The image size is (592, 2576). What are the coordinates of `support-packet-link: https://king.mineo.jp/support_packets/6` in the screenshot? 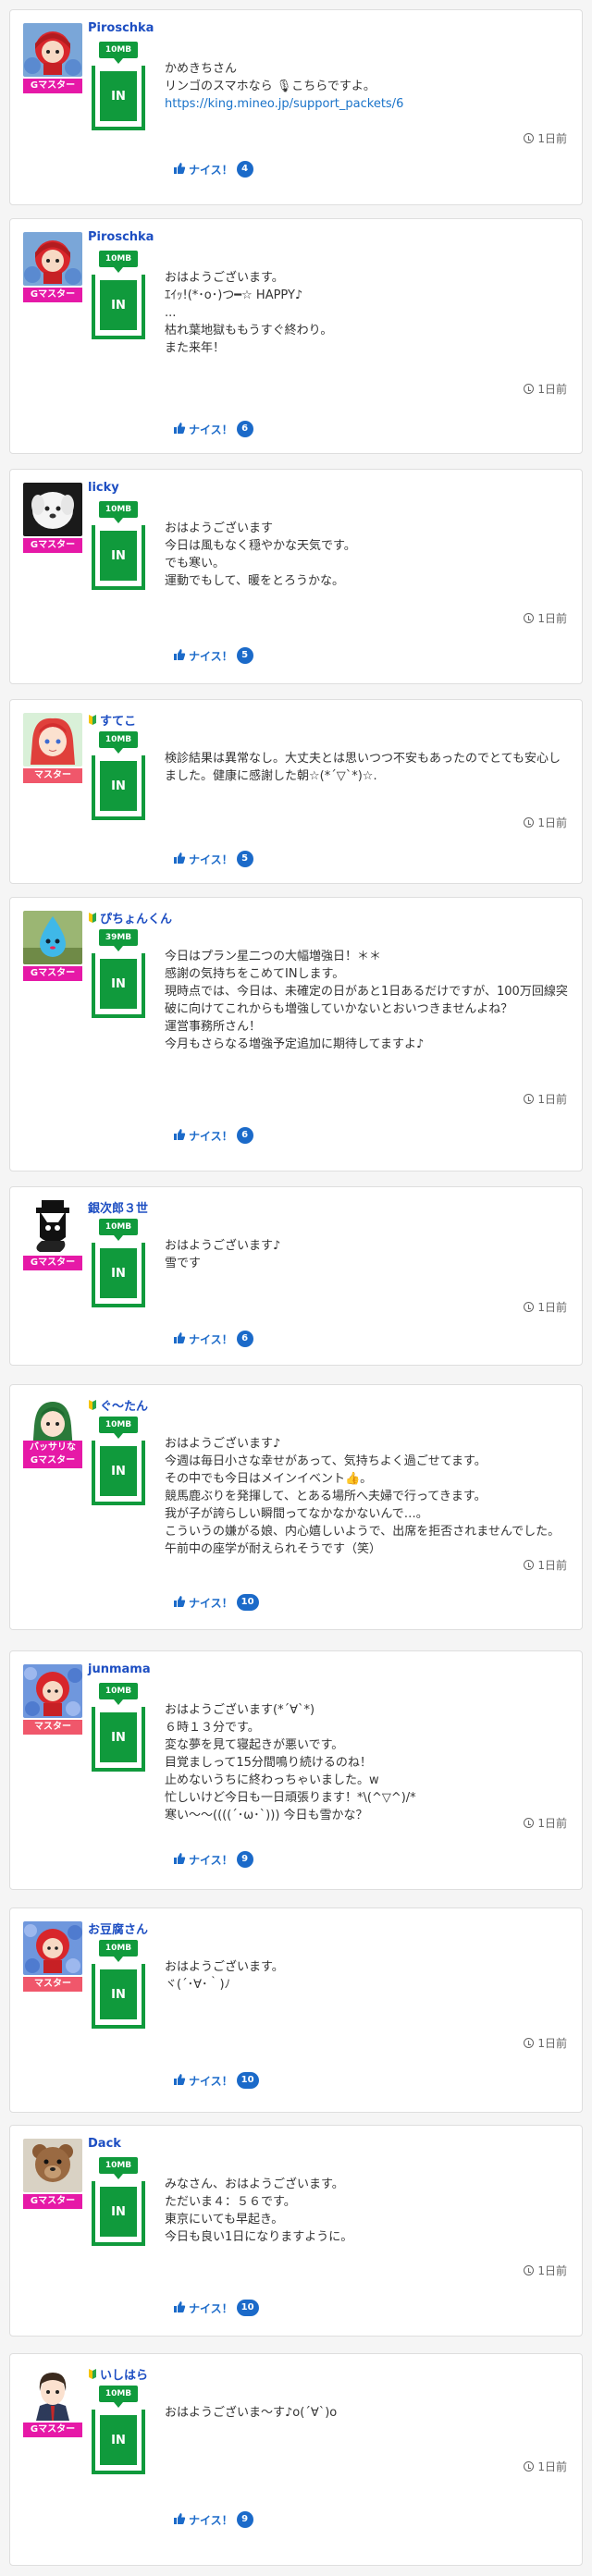 It's located at (284, 104).